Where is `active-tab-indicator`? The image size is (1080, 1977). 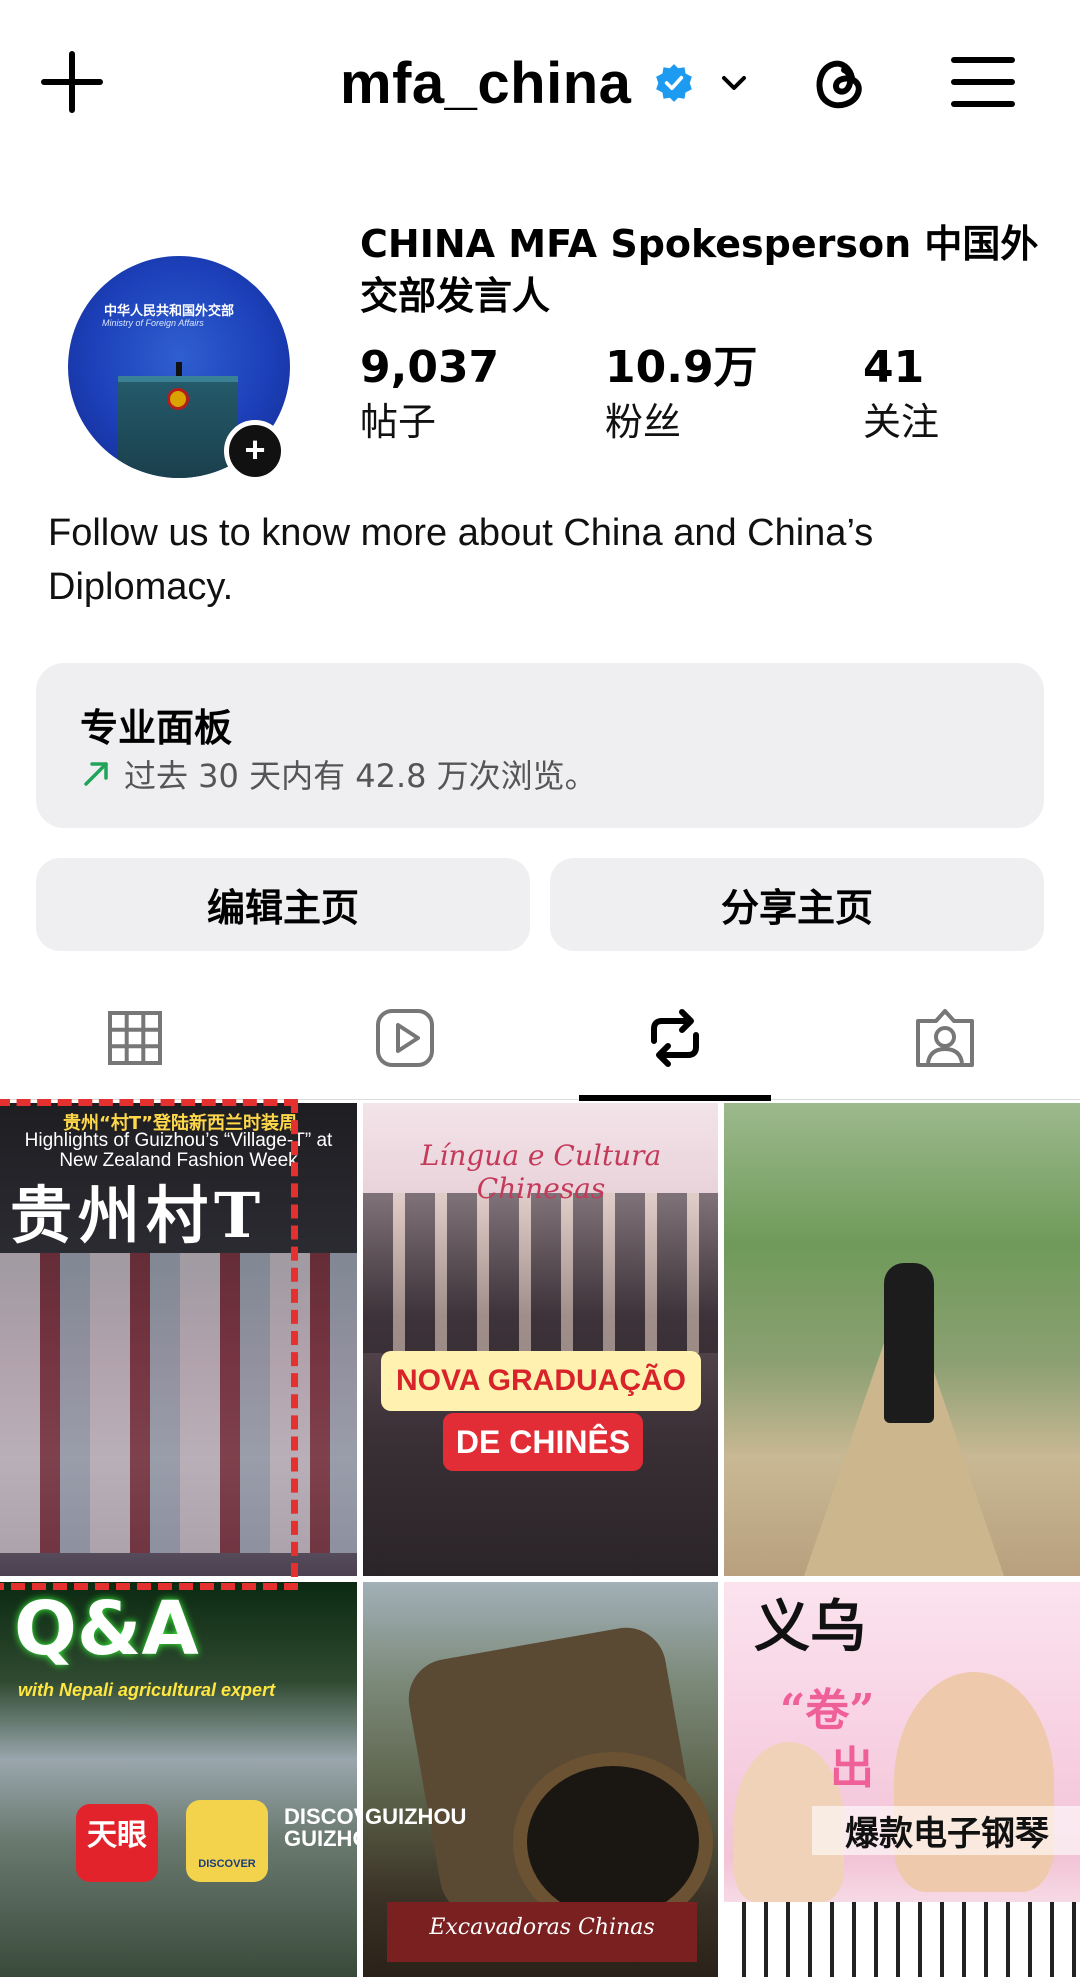
active-tab-indicator is located at coordinates (675, 1098).